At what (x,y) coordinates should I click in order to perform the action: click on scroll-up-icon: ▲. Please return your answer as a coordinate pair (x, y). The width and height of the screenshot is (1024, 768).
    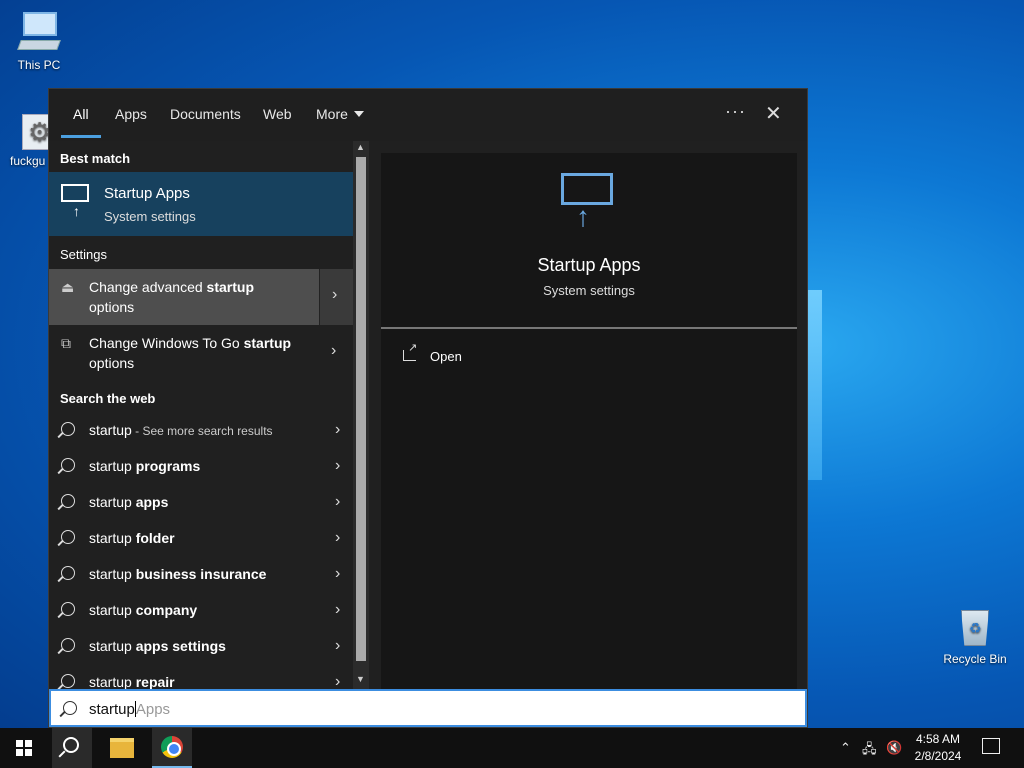
    Looking at the image, I should click on (360, 147).